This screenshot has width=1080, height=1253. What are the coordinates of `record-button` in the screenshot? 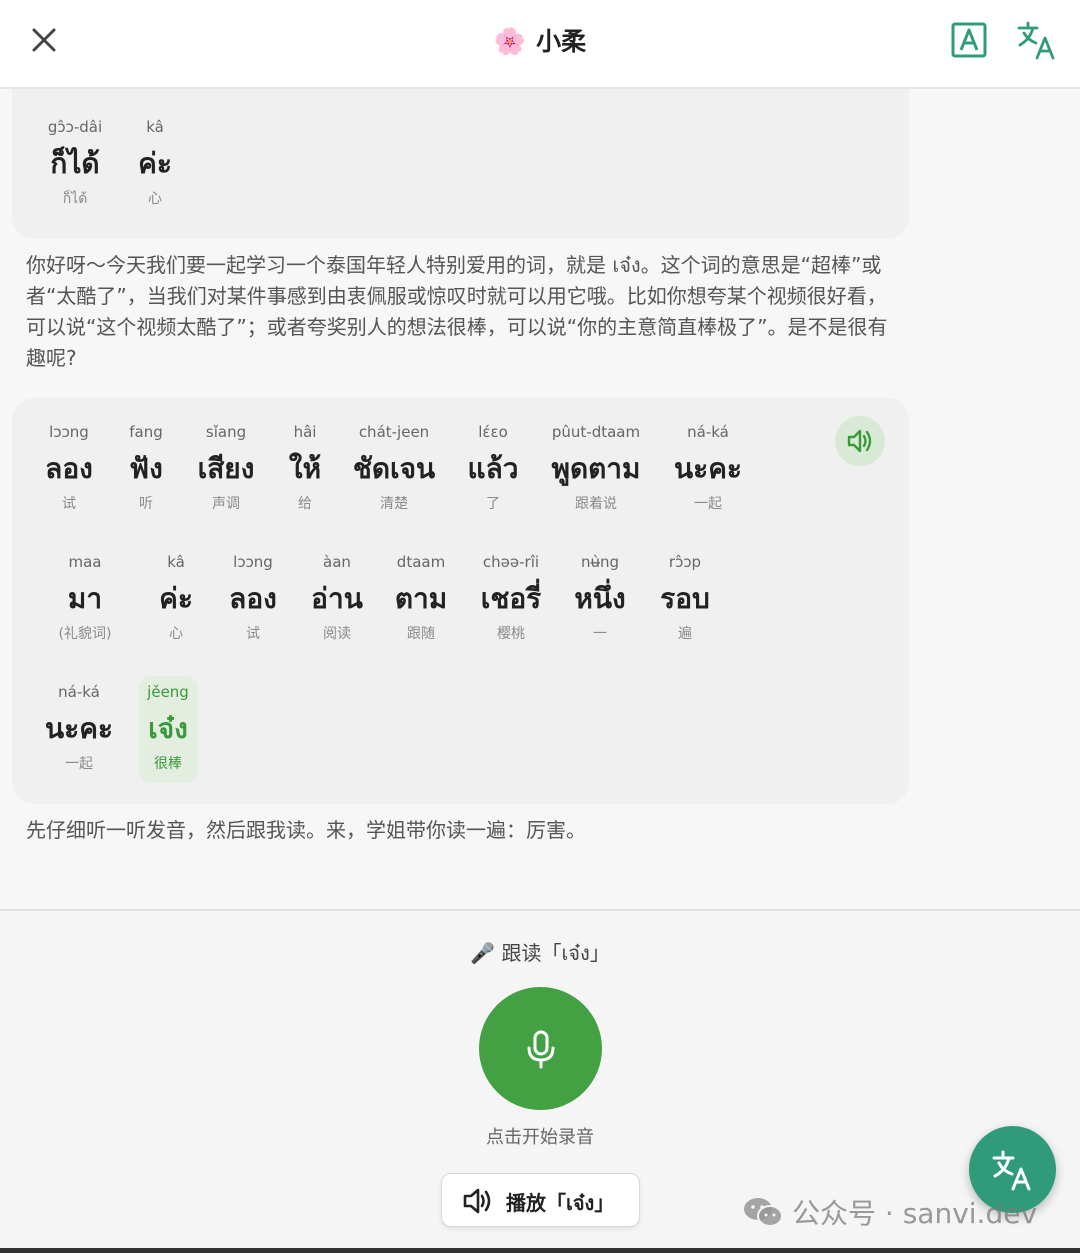 It's located at (540, 1048).